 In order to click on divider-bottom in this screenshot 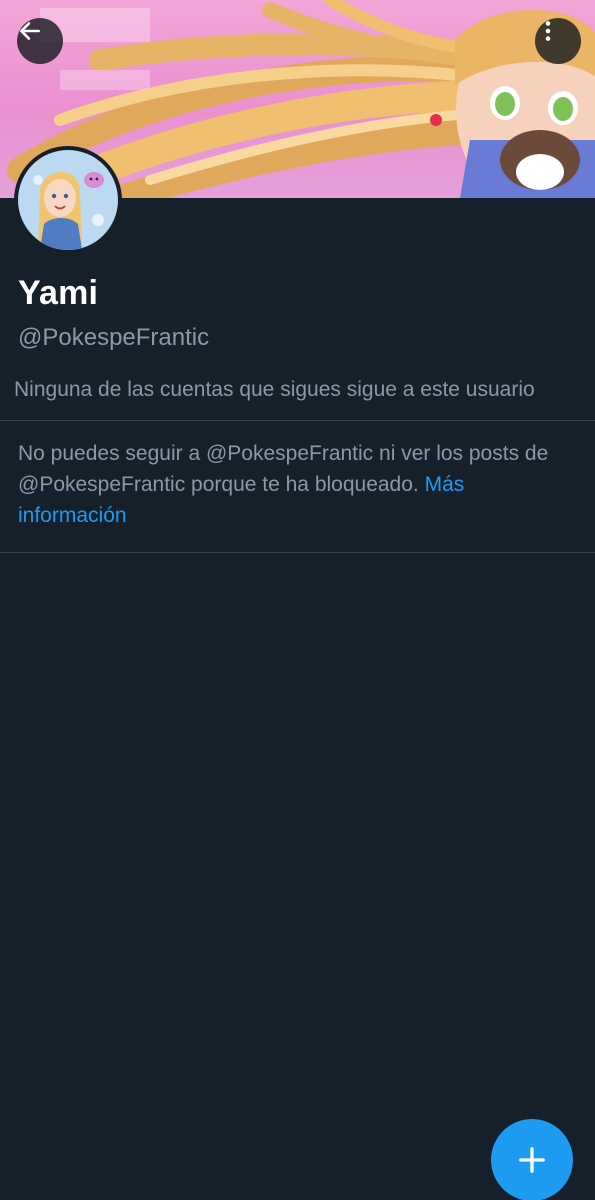, I will do `click(297, 552)`.